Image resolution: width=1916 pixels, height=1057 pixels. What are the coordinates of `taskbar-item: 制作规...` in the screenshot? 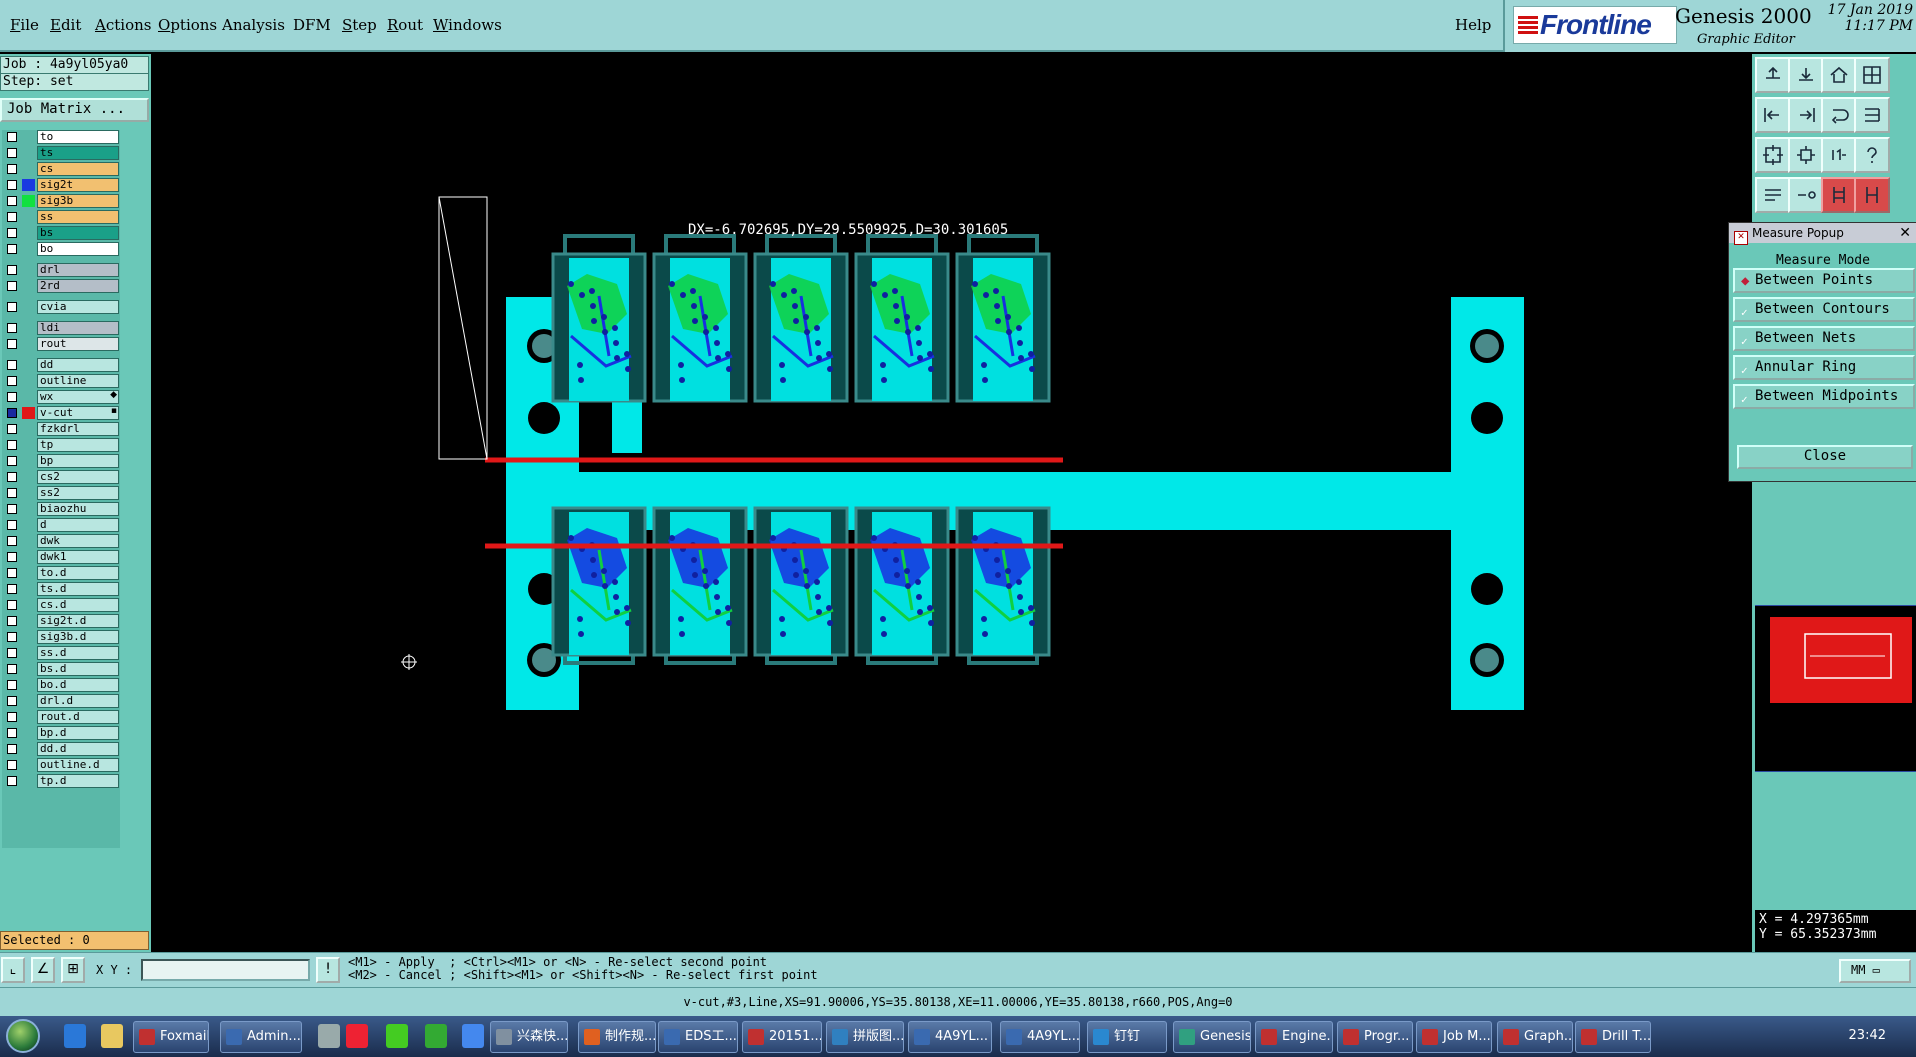 It's located at (617, 1037).